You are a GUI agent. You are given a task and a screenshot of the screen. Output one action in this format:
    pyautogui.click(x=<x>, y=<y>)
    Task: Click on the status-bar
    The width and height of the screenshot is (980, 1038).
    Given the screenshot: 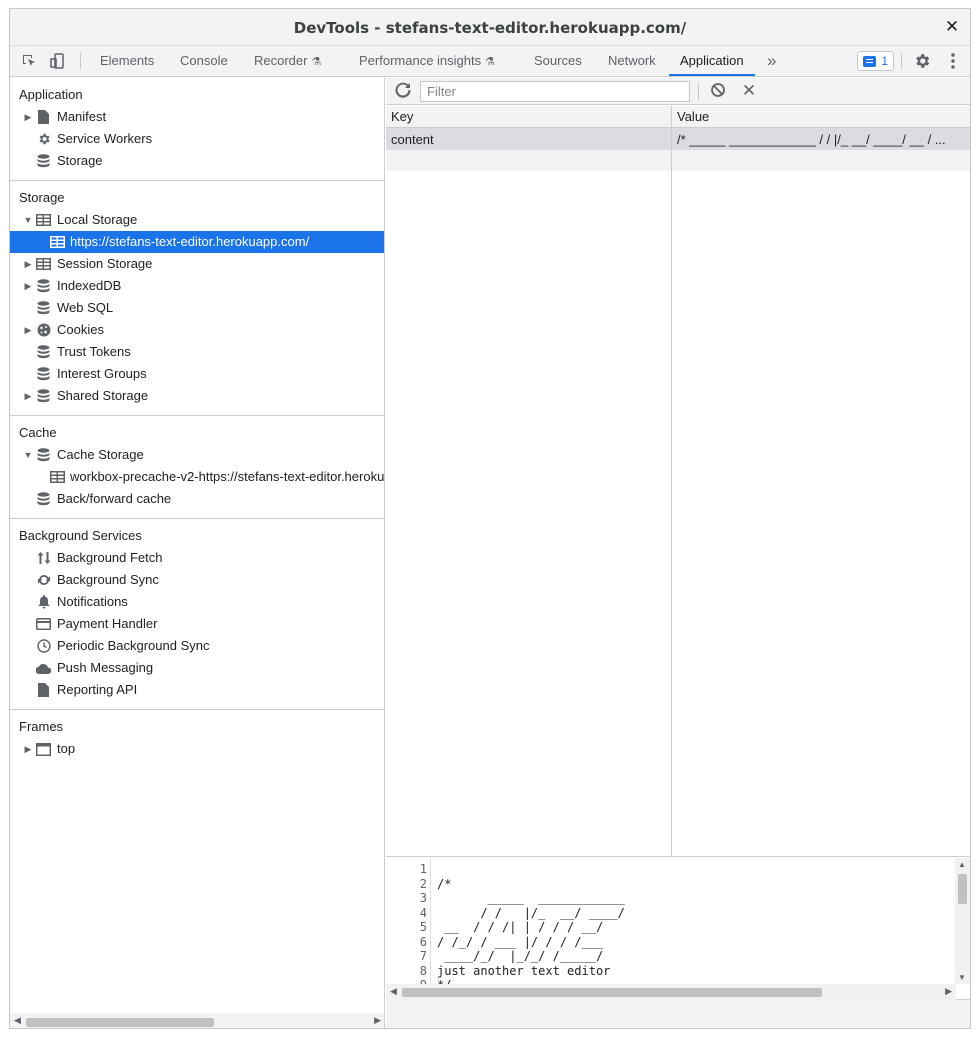 What is the action you would take?
    pyautogui.click(x=678, y=1014)
    